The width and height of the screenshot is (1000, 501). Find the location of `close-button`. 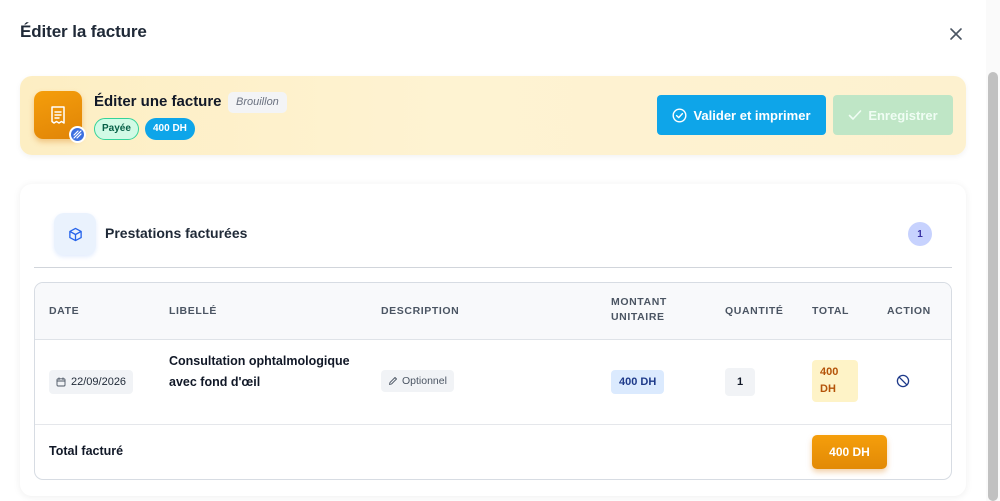

close-button is located at coordinates (956, 34).